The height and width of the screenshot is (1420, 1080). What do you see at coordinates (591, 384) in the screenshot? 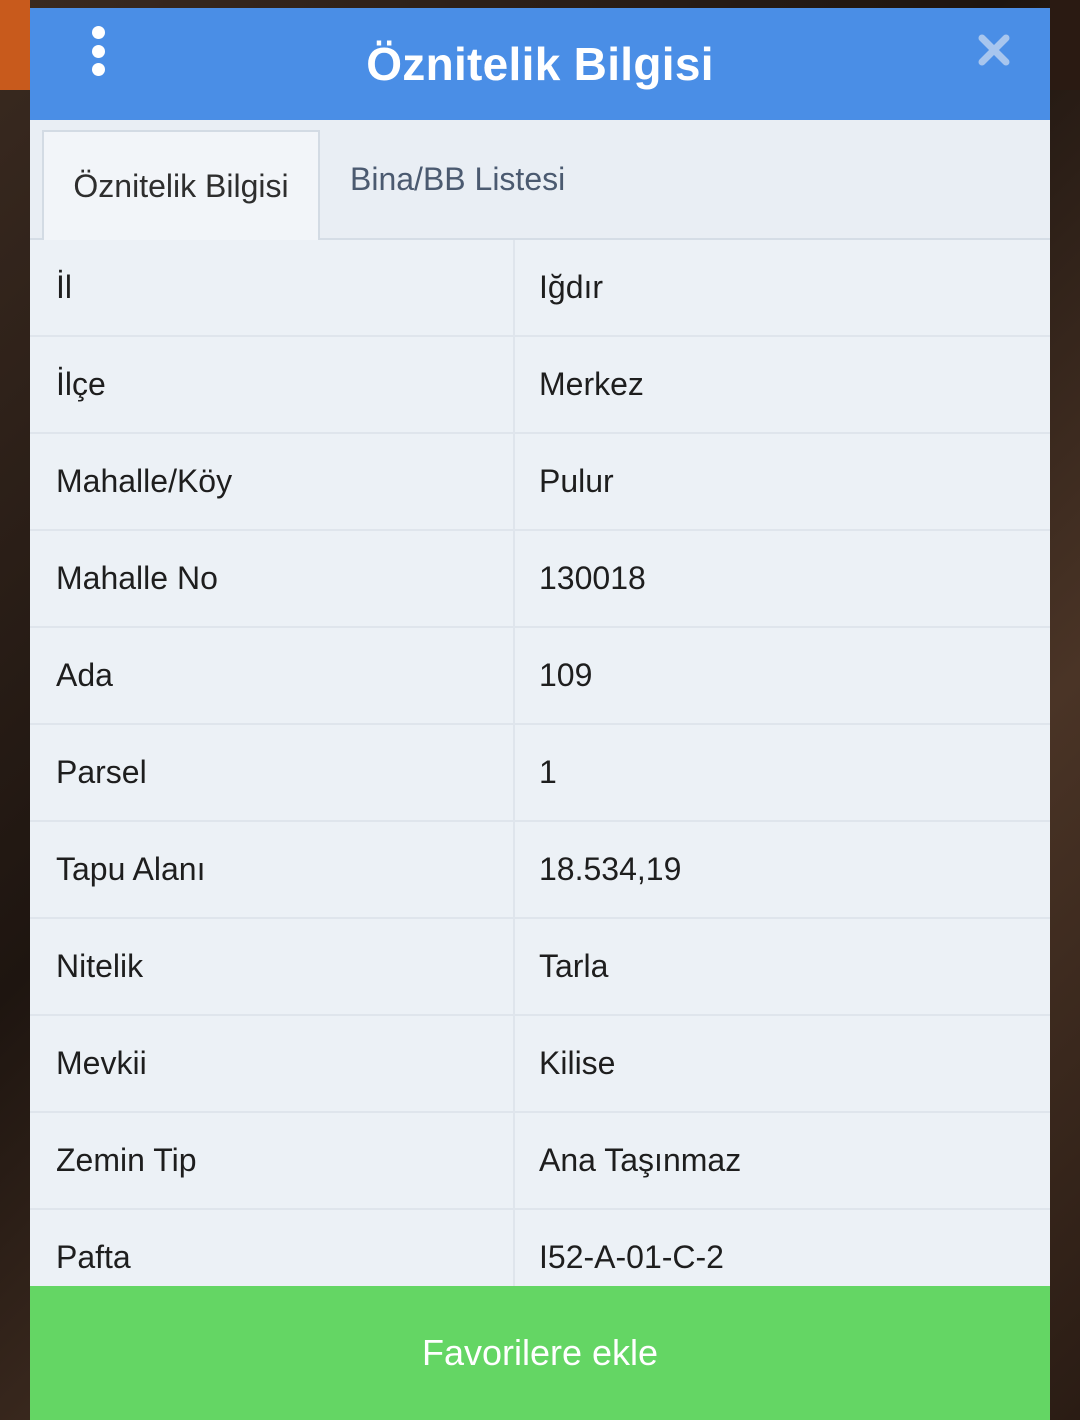
I see `row-value: Merkez` at bounding box center [591, 384].